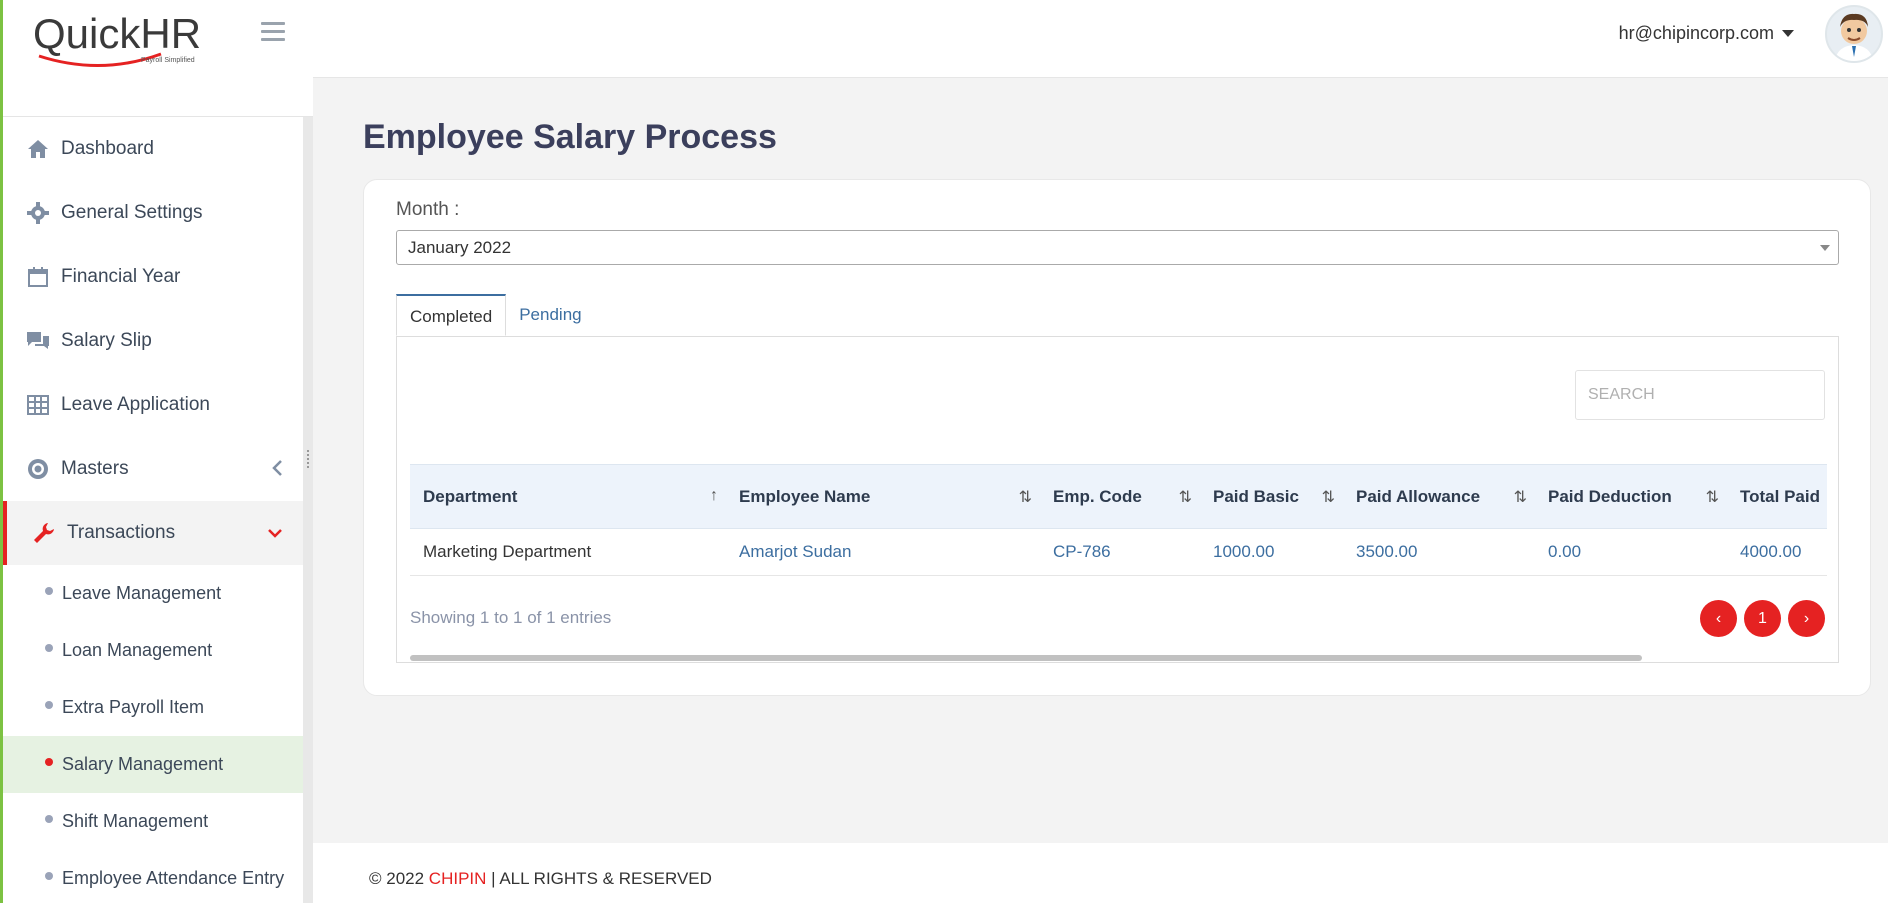 The height and width of the screenshot is (903, 1888). Describe the element at coordinates (1244, 551) in the screenshot. I see `cell-paid-basic: 1000.00` at that location.